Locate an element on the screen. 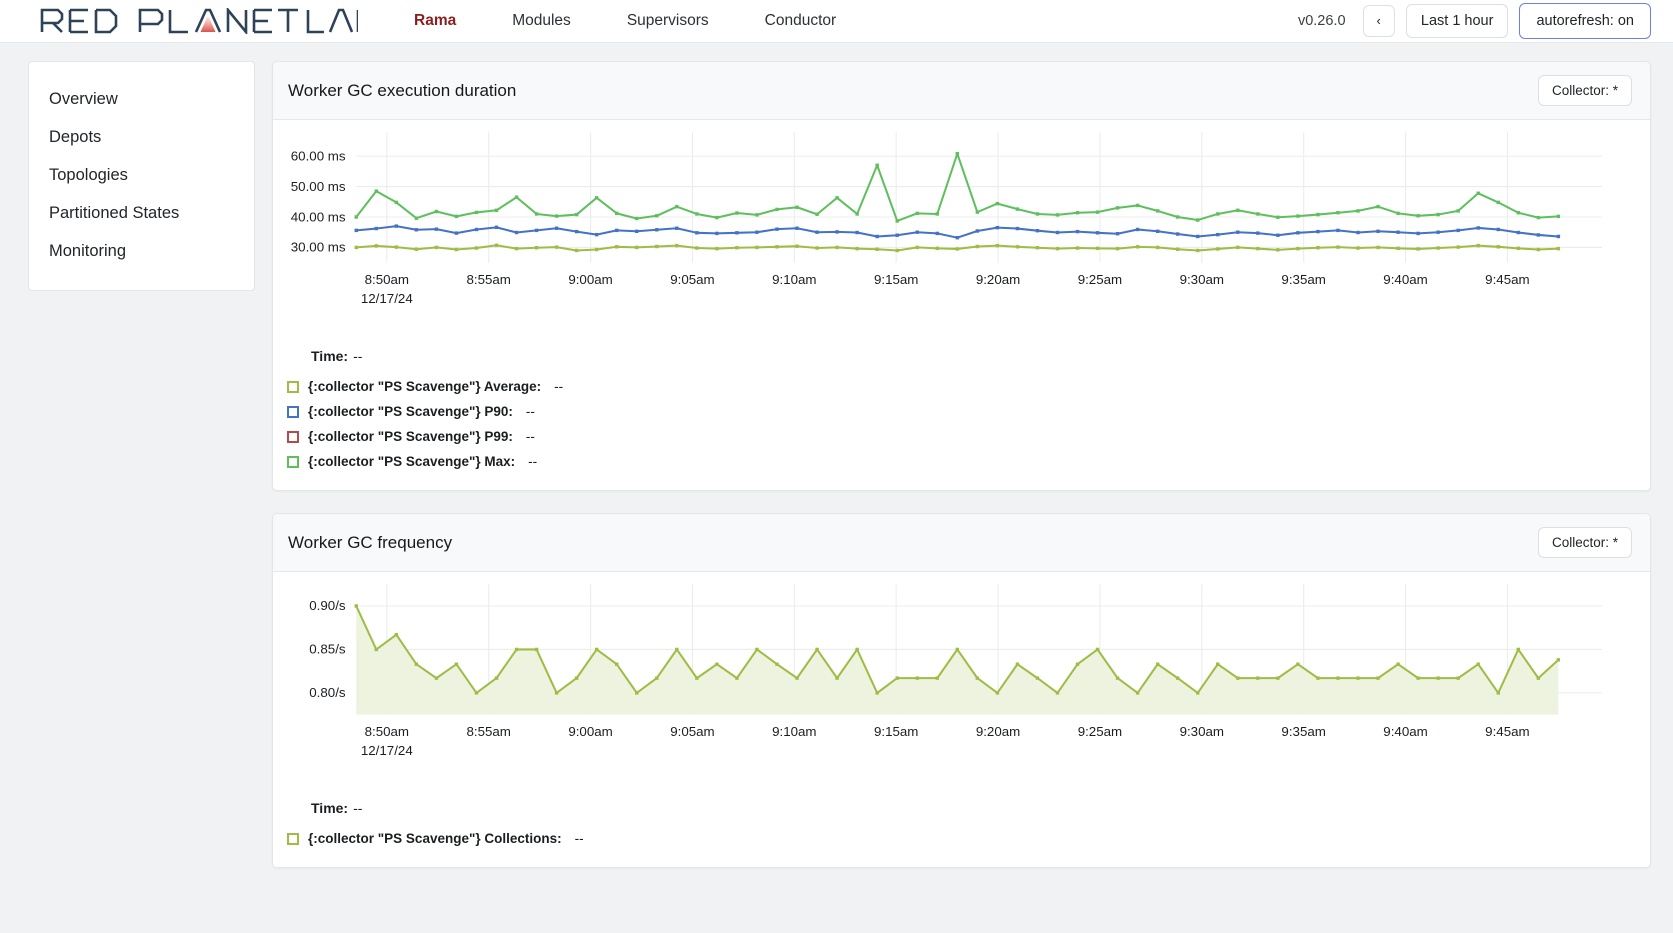  red-planet-labs-logo-icon is located at coordinates (199, 21).